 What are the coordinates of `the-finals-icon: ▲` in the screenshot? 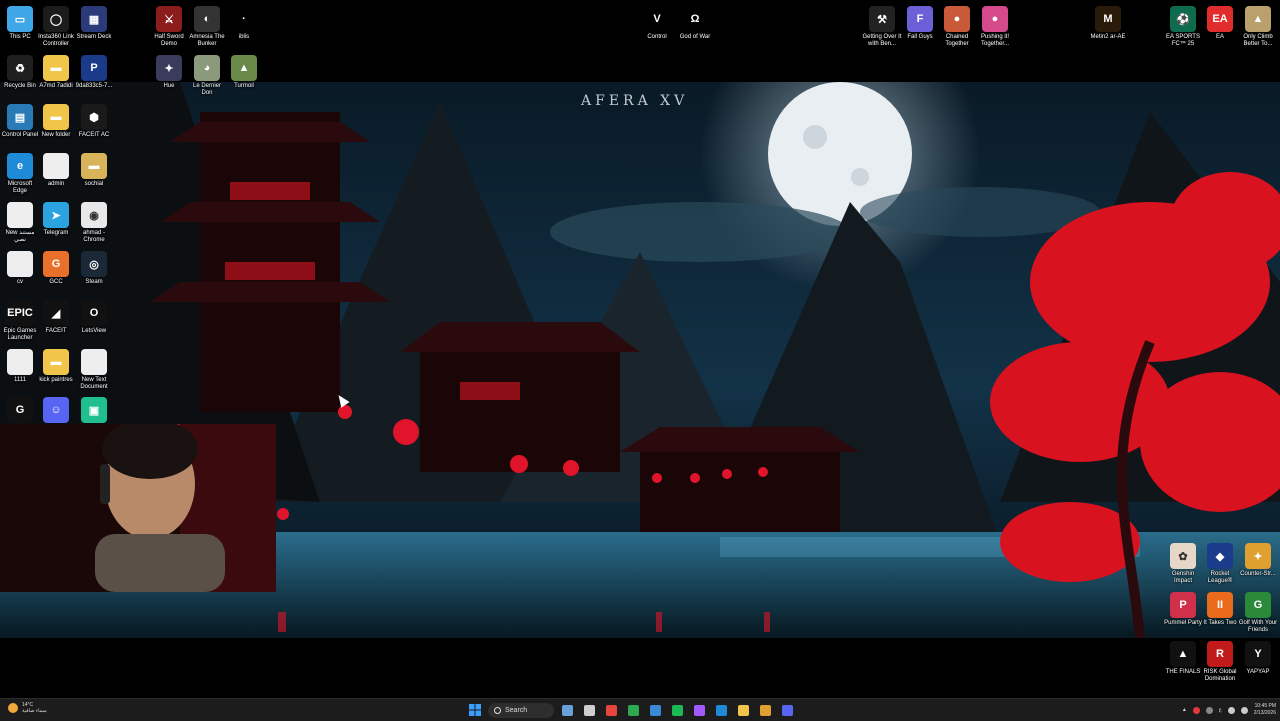 It's located at (1183, 654).